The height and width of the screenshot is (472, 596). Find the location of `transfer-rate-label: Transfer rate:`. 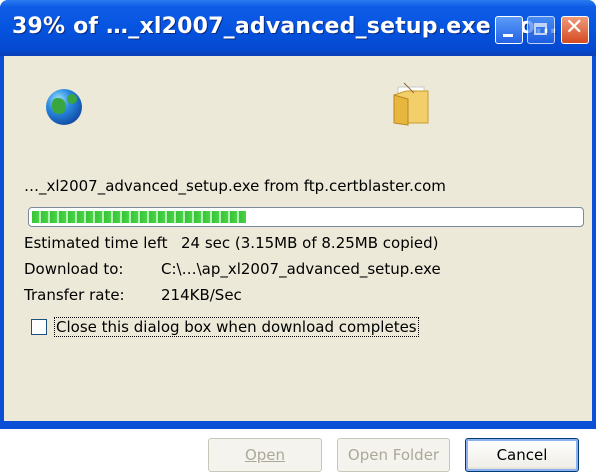

transfer-rate-label: Transfer rate: is located at coordinates (74, 295).